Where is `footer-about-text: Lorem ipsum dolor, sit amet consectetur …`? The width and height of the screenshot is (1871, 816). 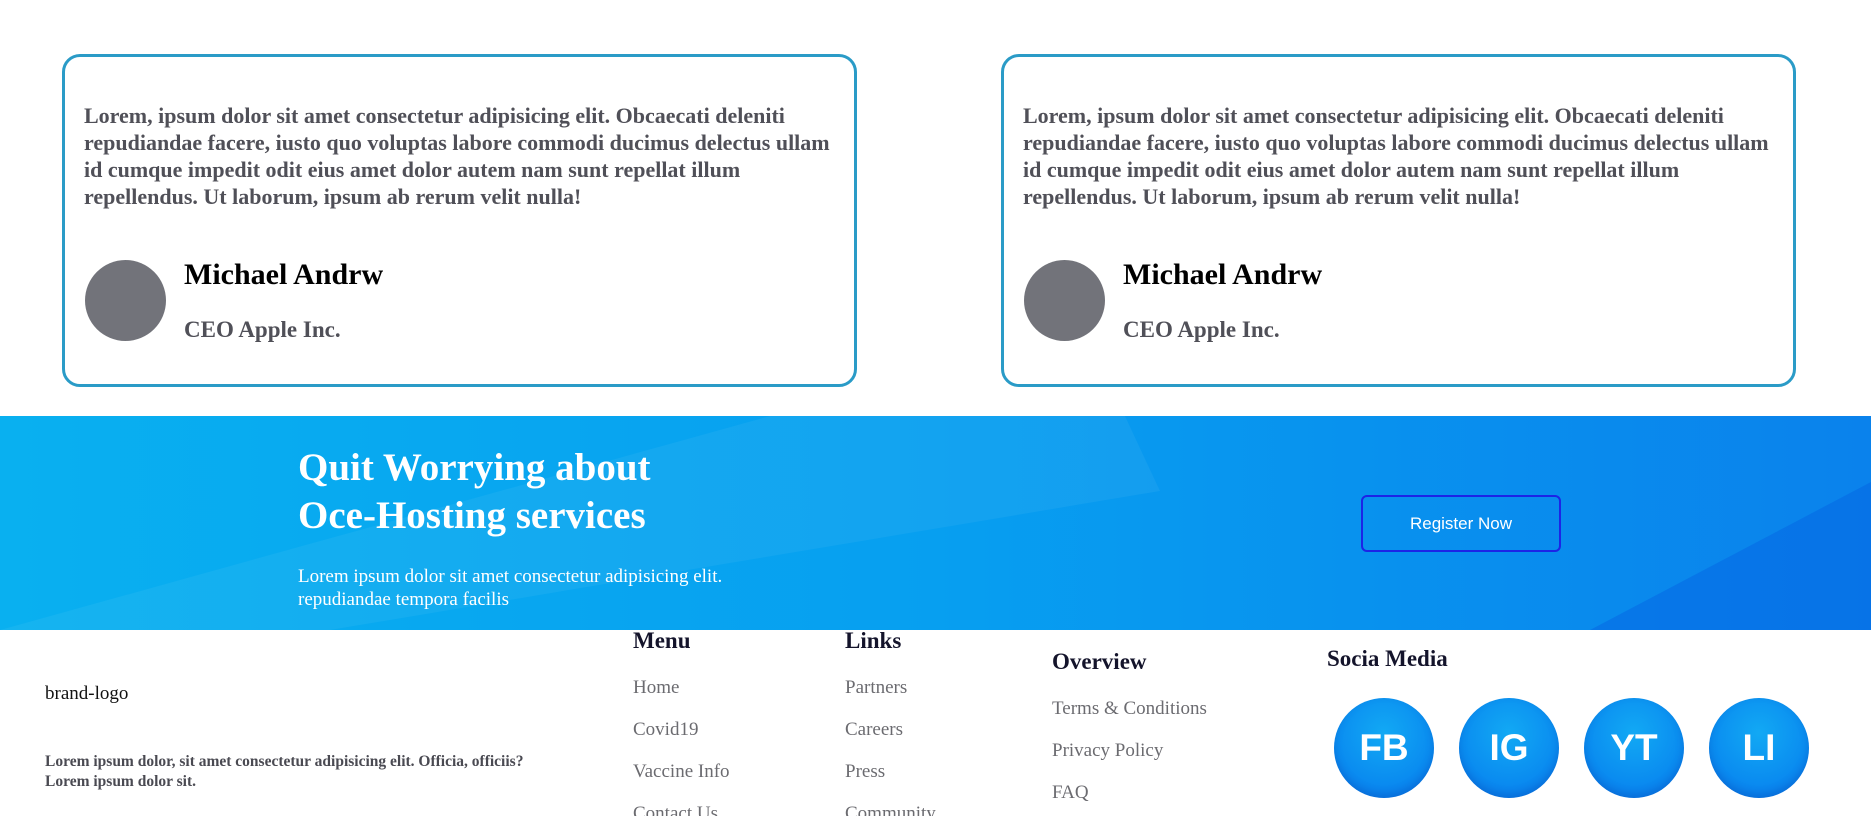
footer-about-text: Lorem ipsum dolor, sit amet consectetur … is located at coordinates (284, 771).